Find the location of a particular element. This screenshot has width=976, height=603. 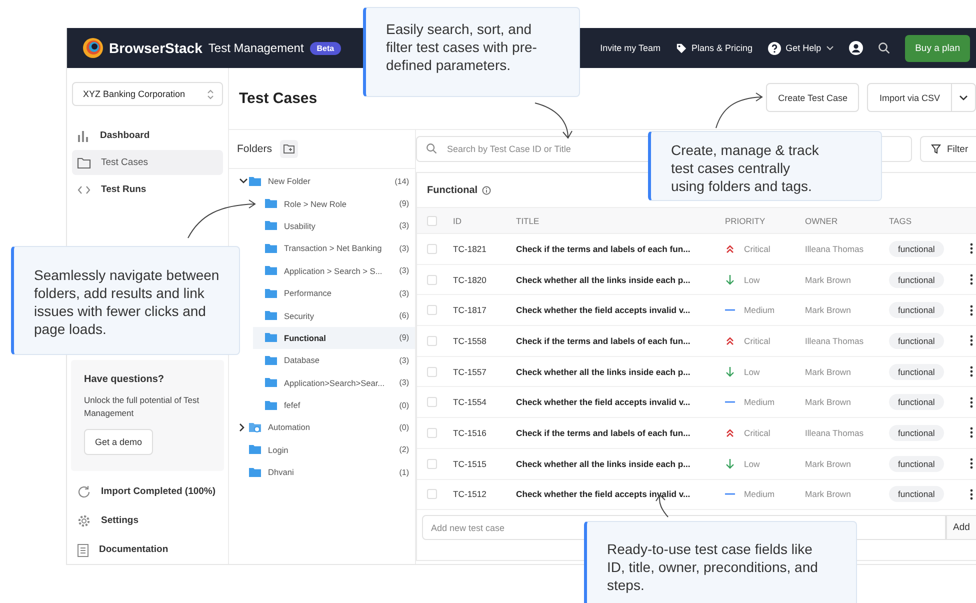

table-cell-text: TC-1821 is located at coordinates (470, 249).